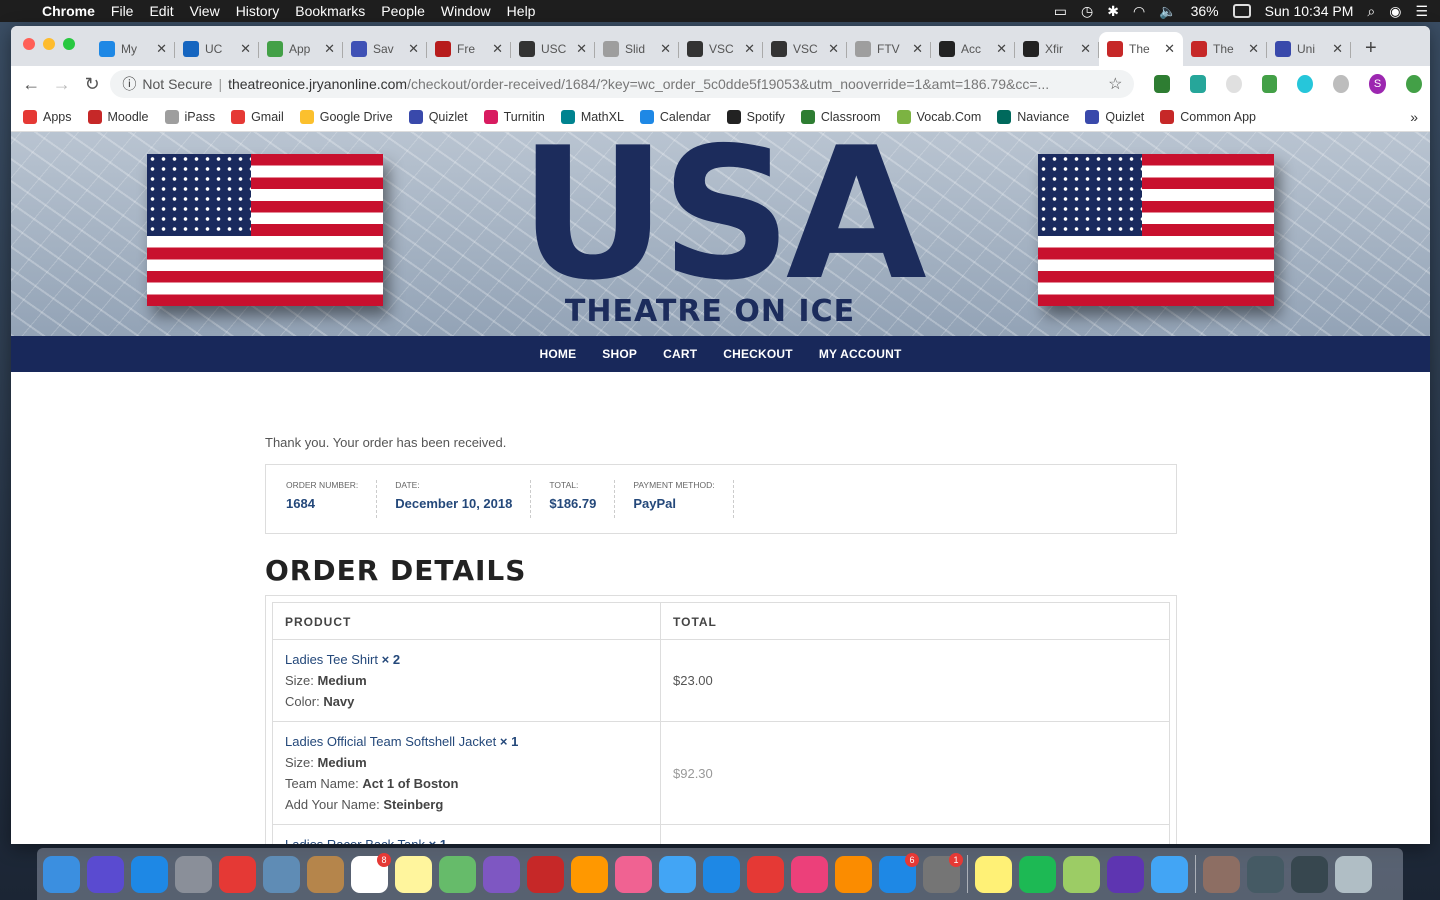 This screenshot has width=1440, height=900. What do you see at coordinates (1162, 84) in the screenshot?
I see `classroom-extension-icon` at bounding box center [1162, 84].